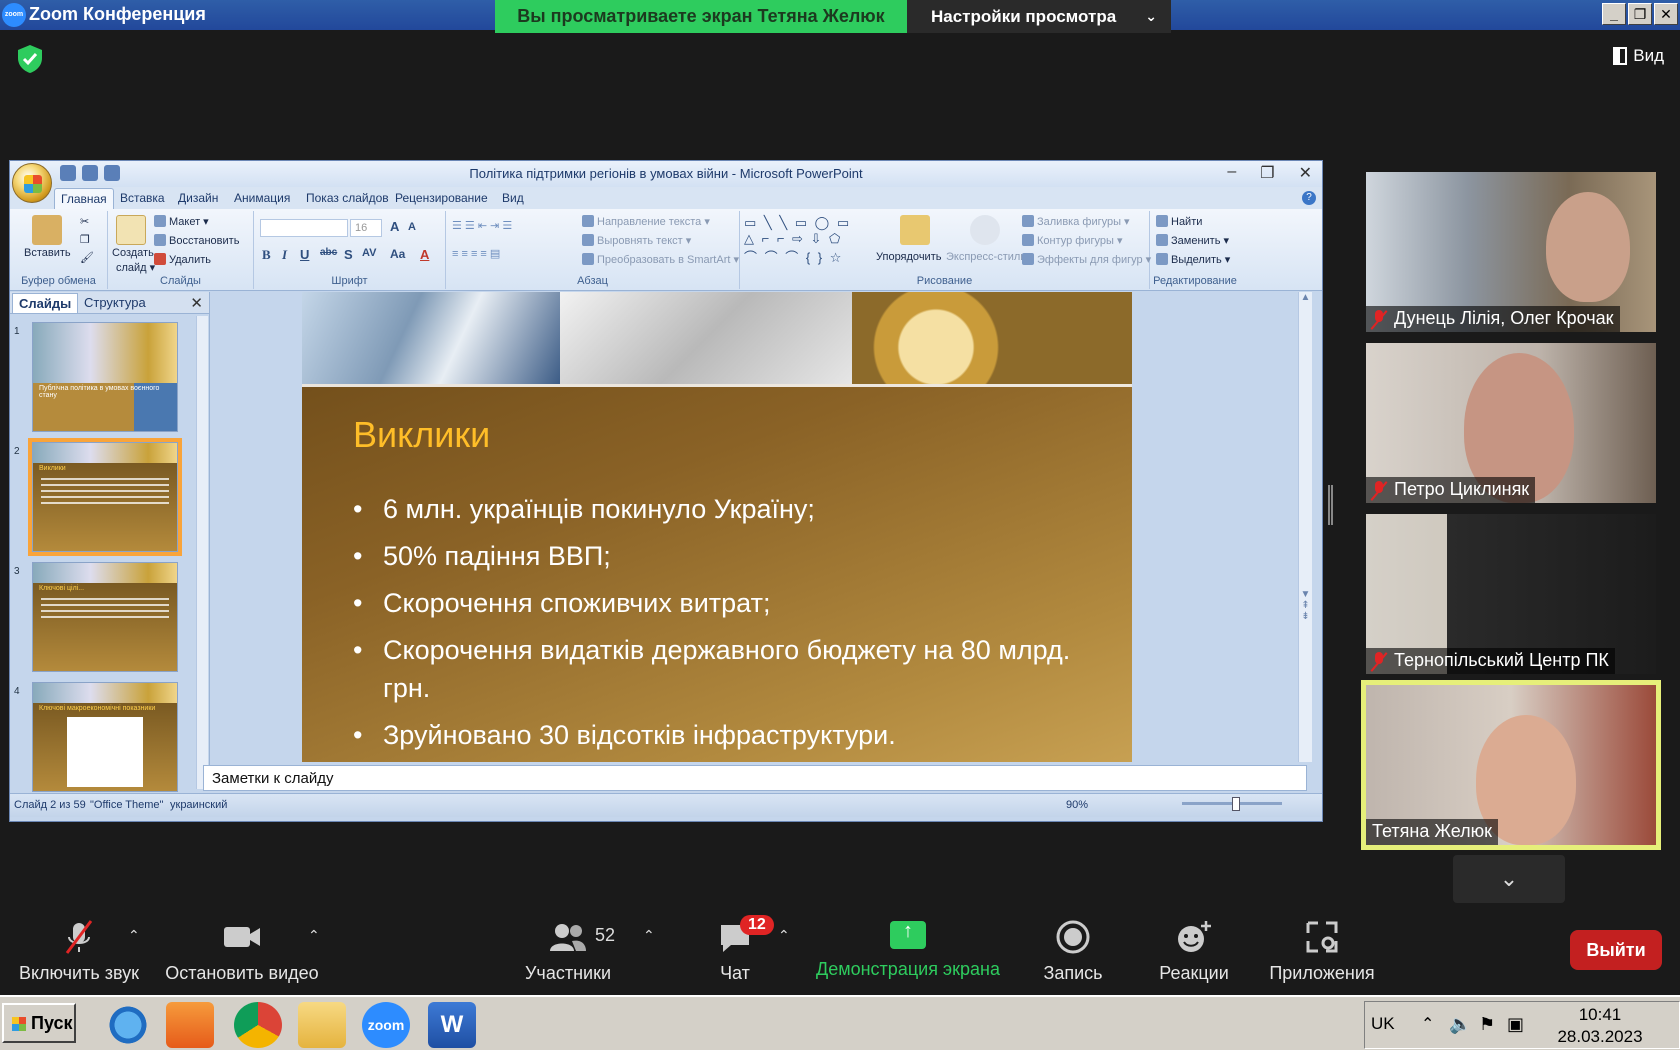  I want to click on video-options-caret-icon: ⌃, so click(314, 935).